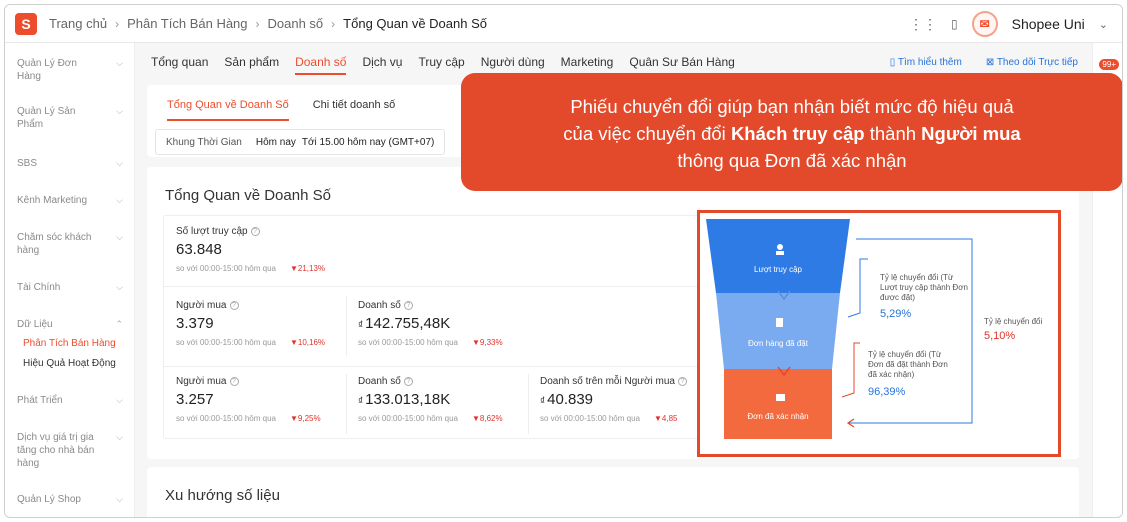 Image resolution: width=1127 pixels, height=522 pixels. Describe the element at coordinates (487, 418) in the screenshot. I see `metric-change: ▼8,62%` at that location.